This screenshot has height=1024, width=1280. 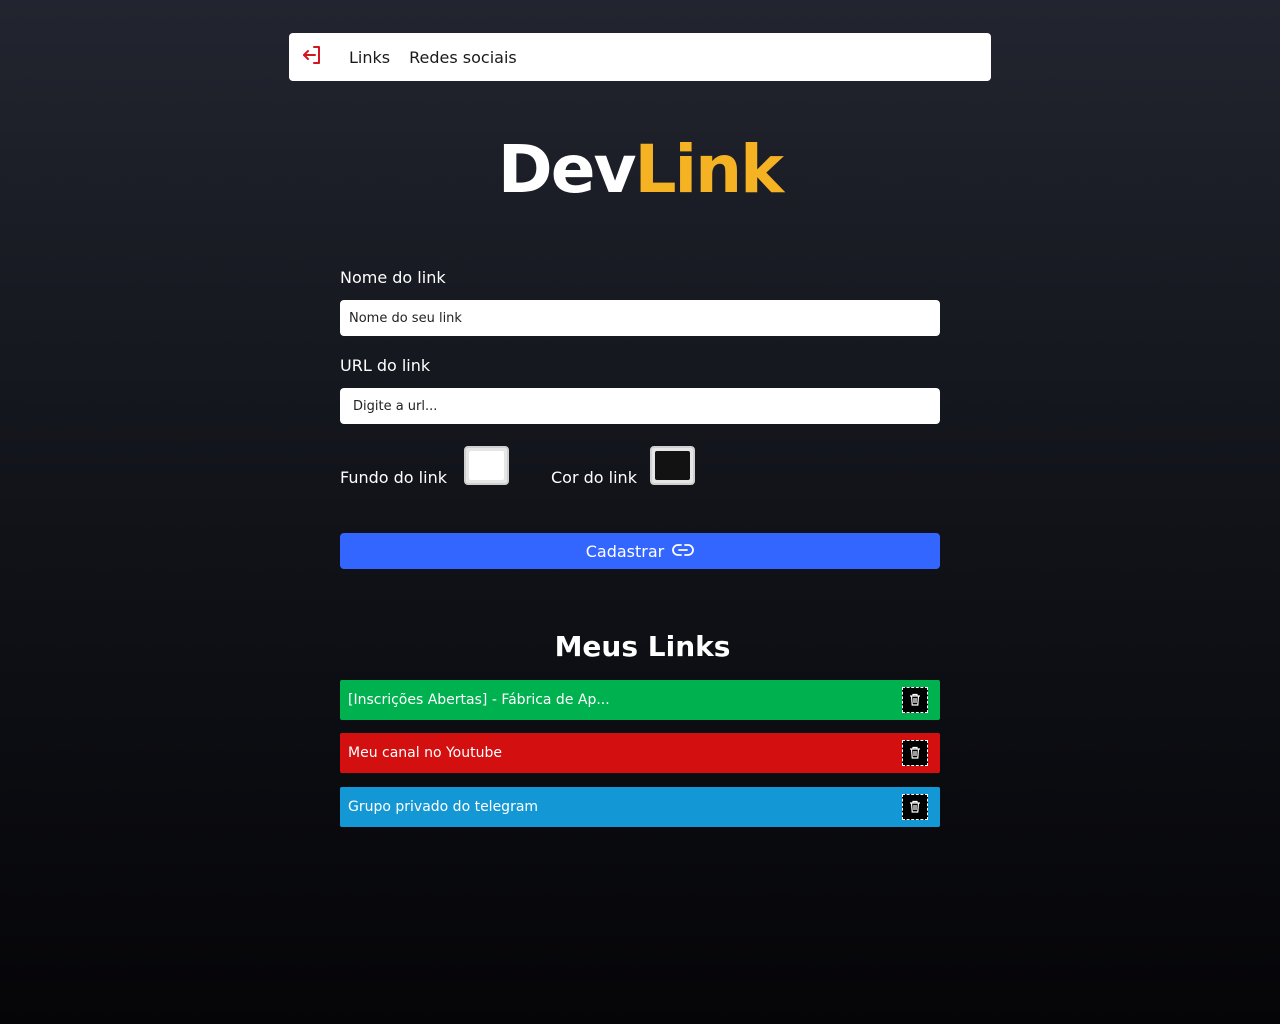 I want to click on register-button: Cadastrar, so click(x=640, y=551).